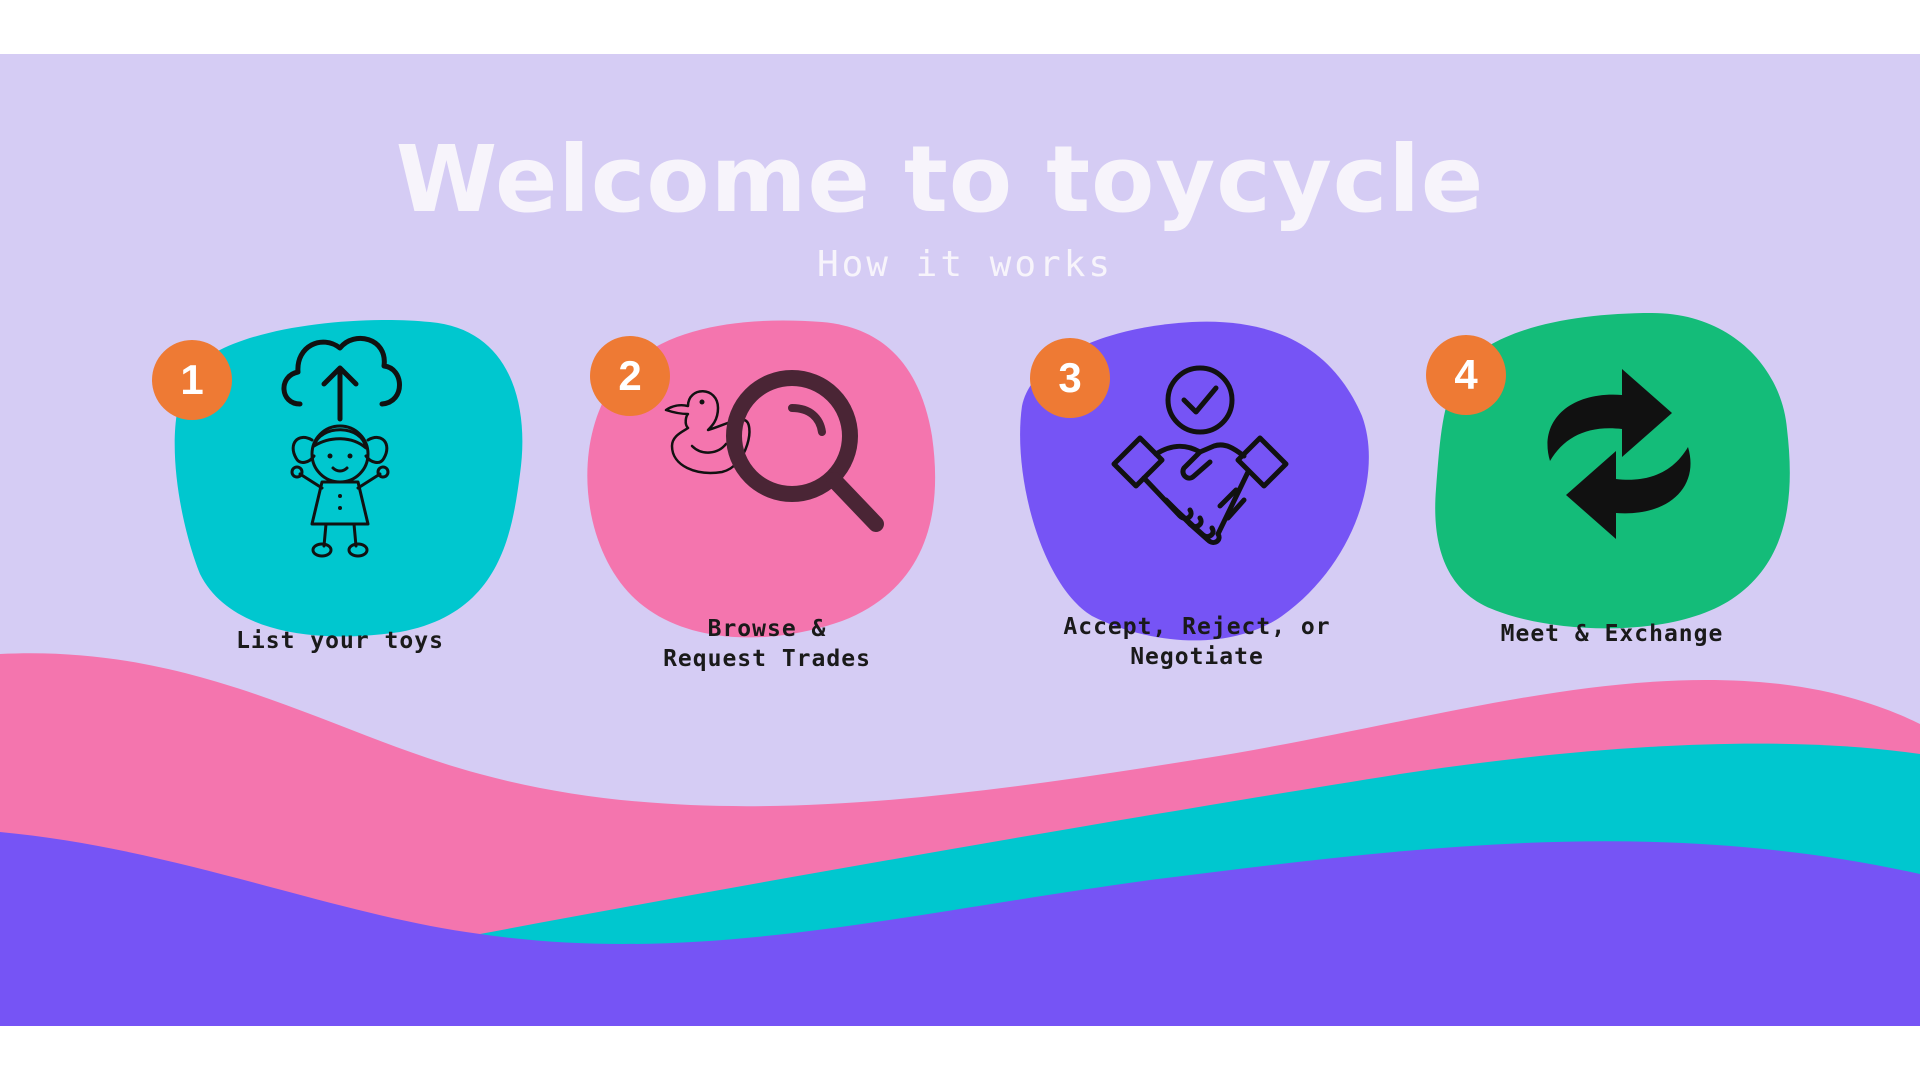  What do you see at coordinates (940, 179) in the screenshot?
I see `page-title: Welcome to toycycle` at bounding box center [940, 179].